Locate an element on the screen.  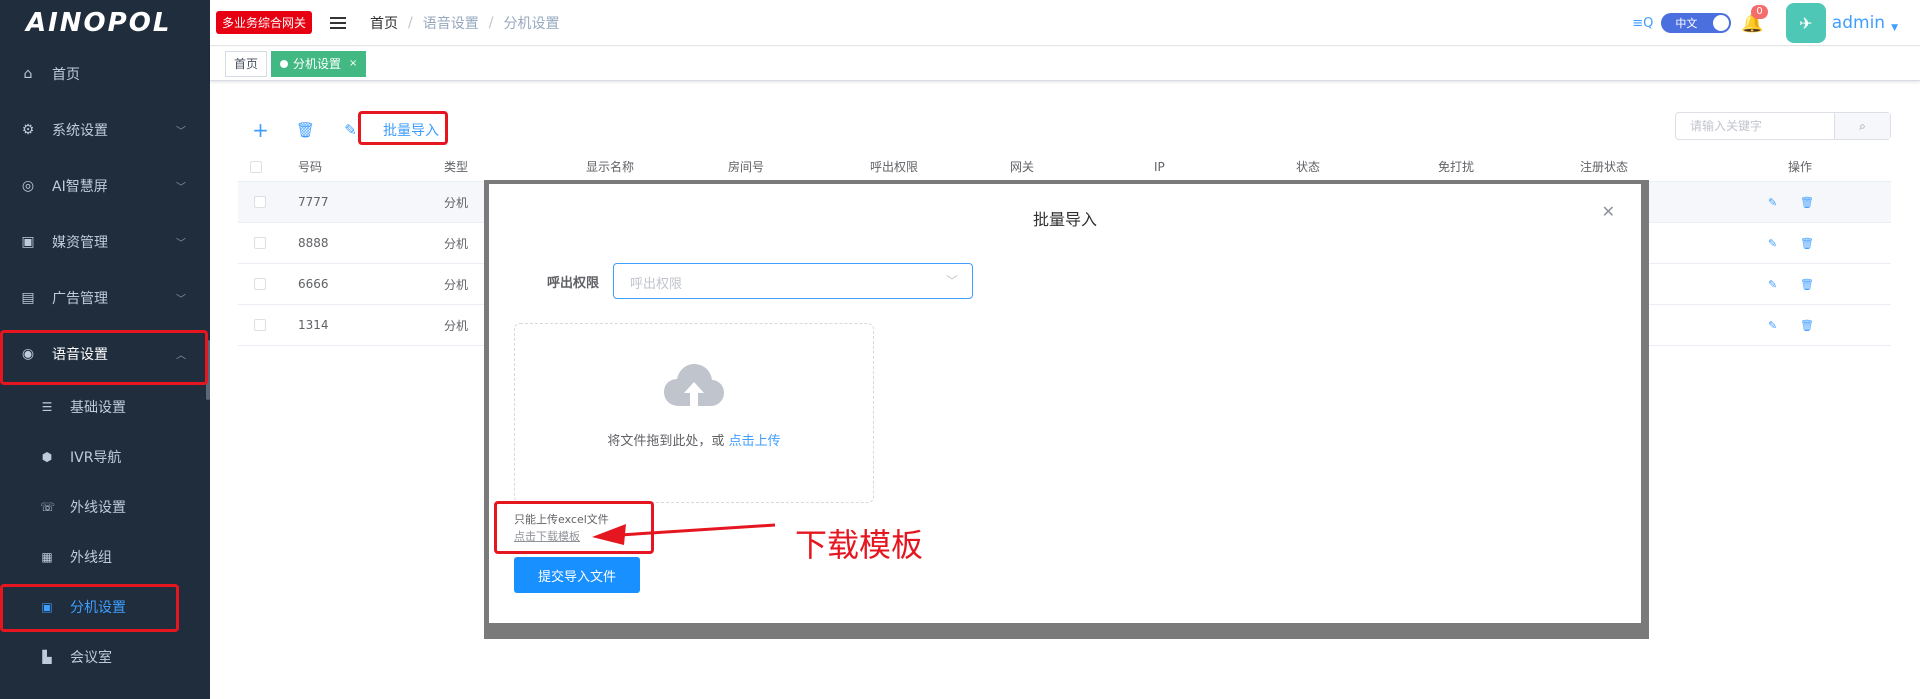
annotation-arrow is located at coordinates (684, 534).